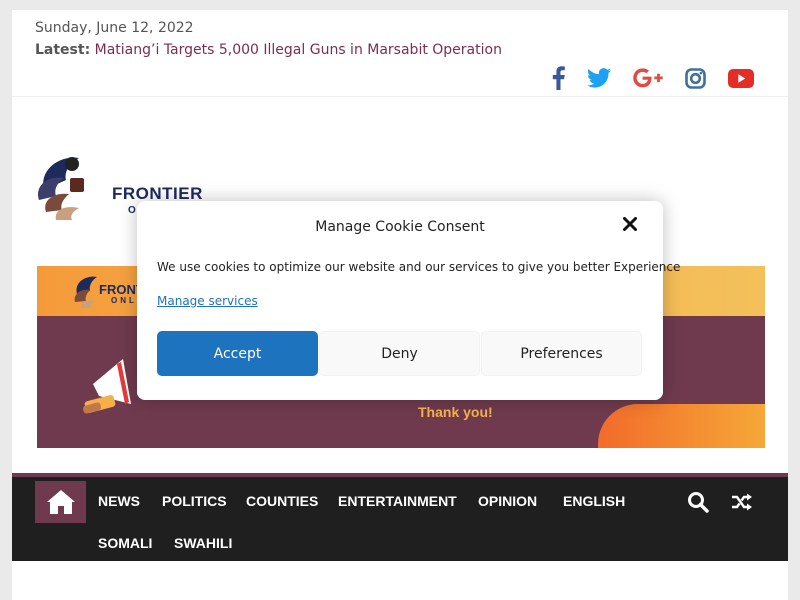  I want to click on social-links, so click(653, 78).